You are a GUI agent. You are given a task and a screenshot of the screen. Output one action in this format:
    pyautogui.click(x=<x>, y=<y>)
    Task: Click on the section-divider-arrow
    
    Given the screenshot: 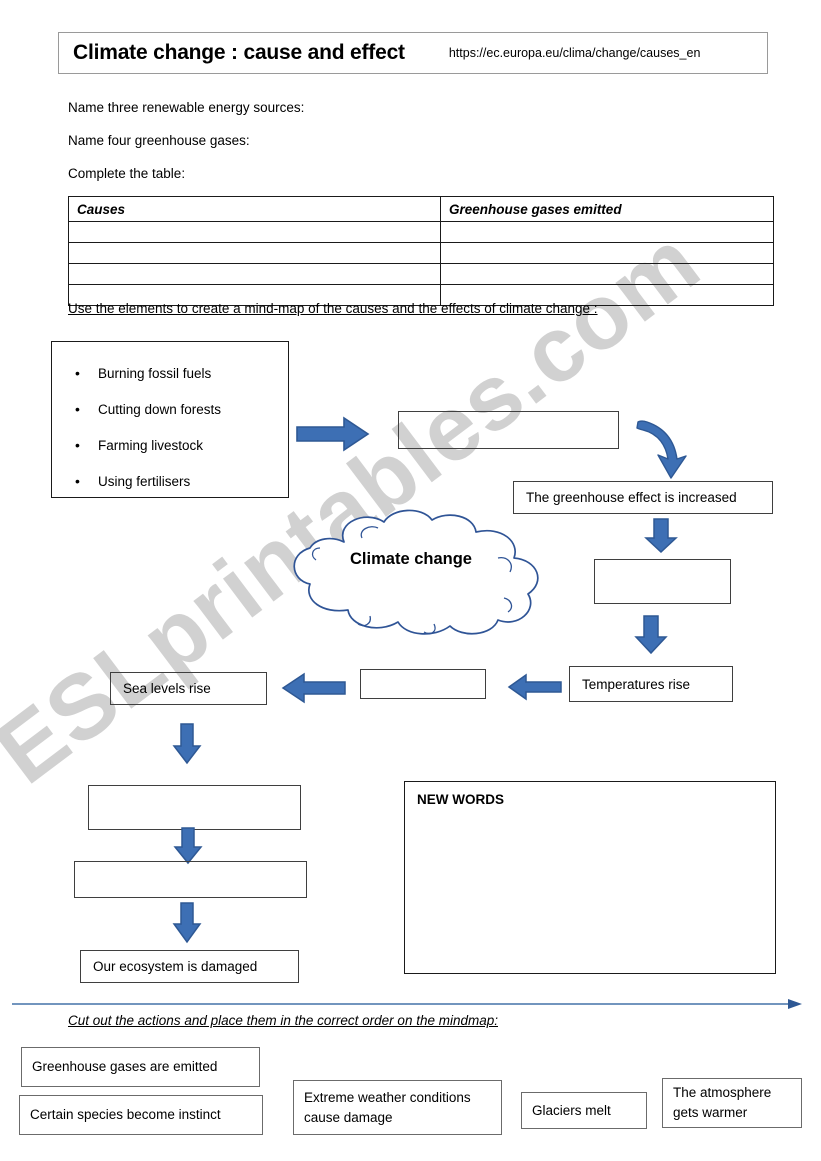 What is the action you would take?
    pyautogui.click(x=407, y=1004)
    